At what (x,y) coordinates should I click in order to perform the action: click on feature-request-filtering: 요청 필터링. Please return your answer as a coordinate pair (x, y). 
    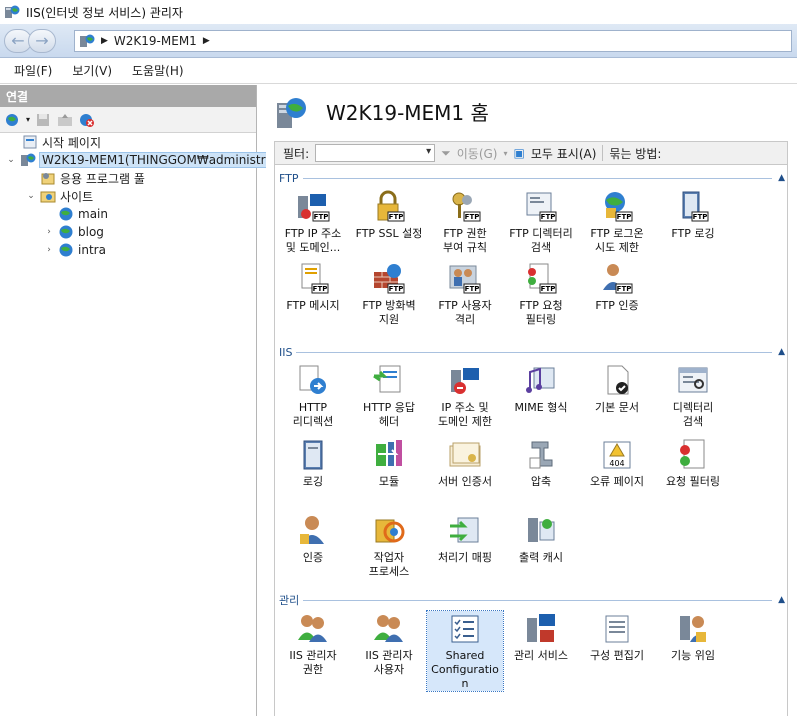
    Looking at the image, I should click on (693, 463).